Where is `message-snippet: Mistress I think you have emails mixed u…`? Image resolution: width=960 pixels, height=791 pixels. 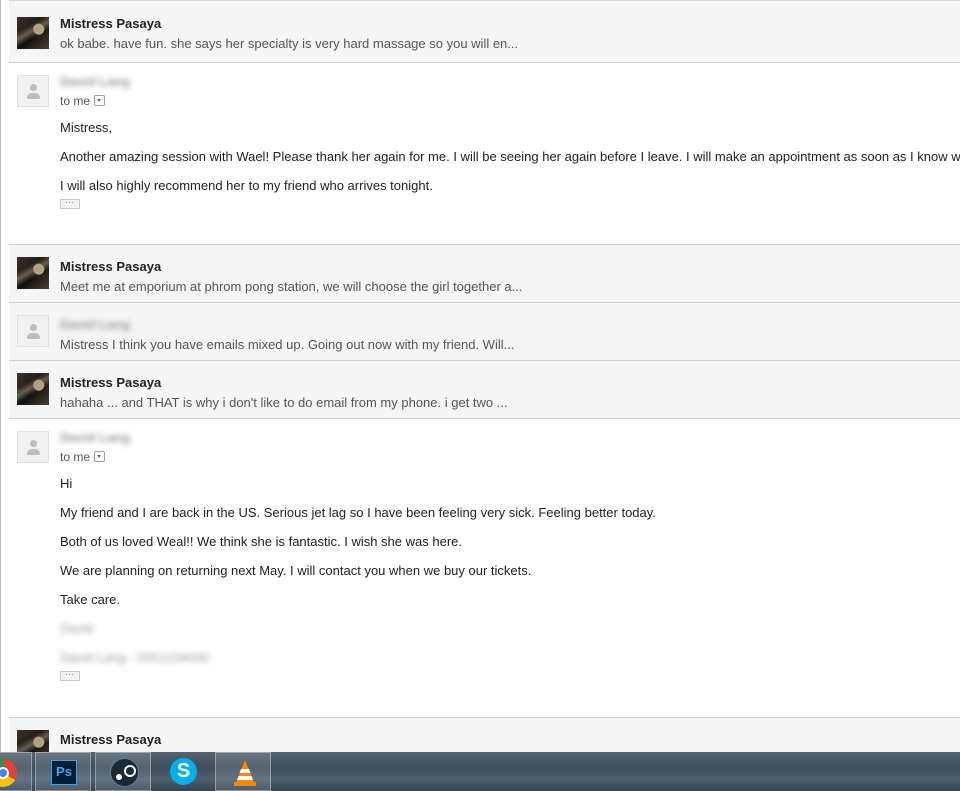
message-snippet: Mistress I think you have emails mixed u… is located at coordinates (287, 344).